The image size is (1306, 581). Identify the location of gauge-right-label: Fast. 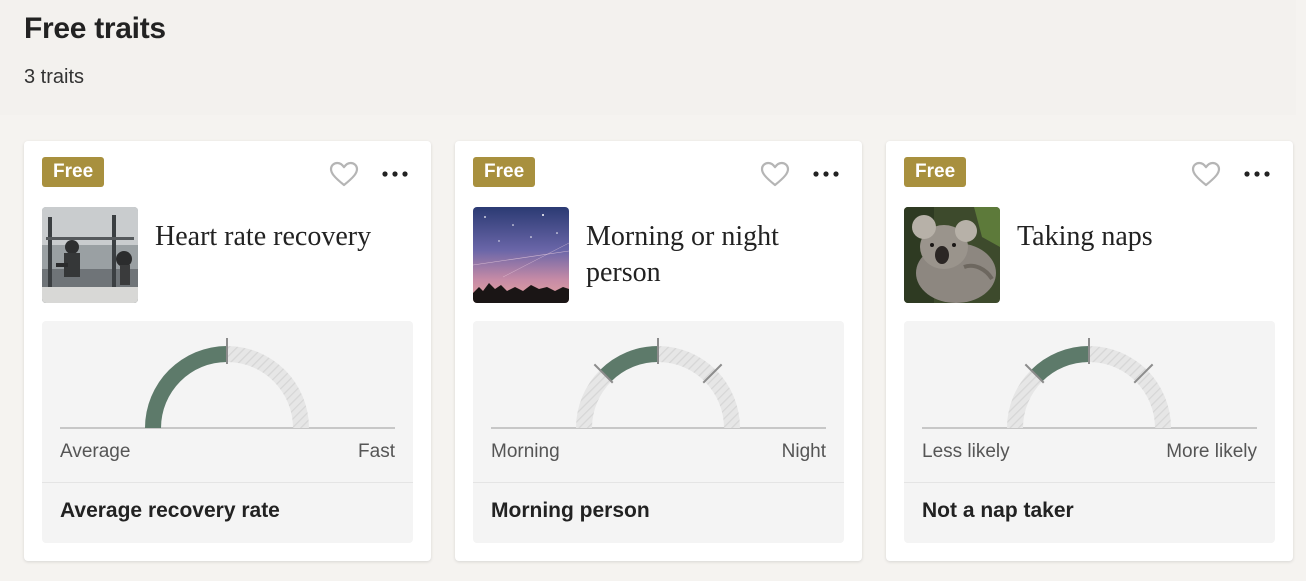
(376, 451).